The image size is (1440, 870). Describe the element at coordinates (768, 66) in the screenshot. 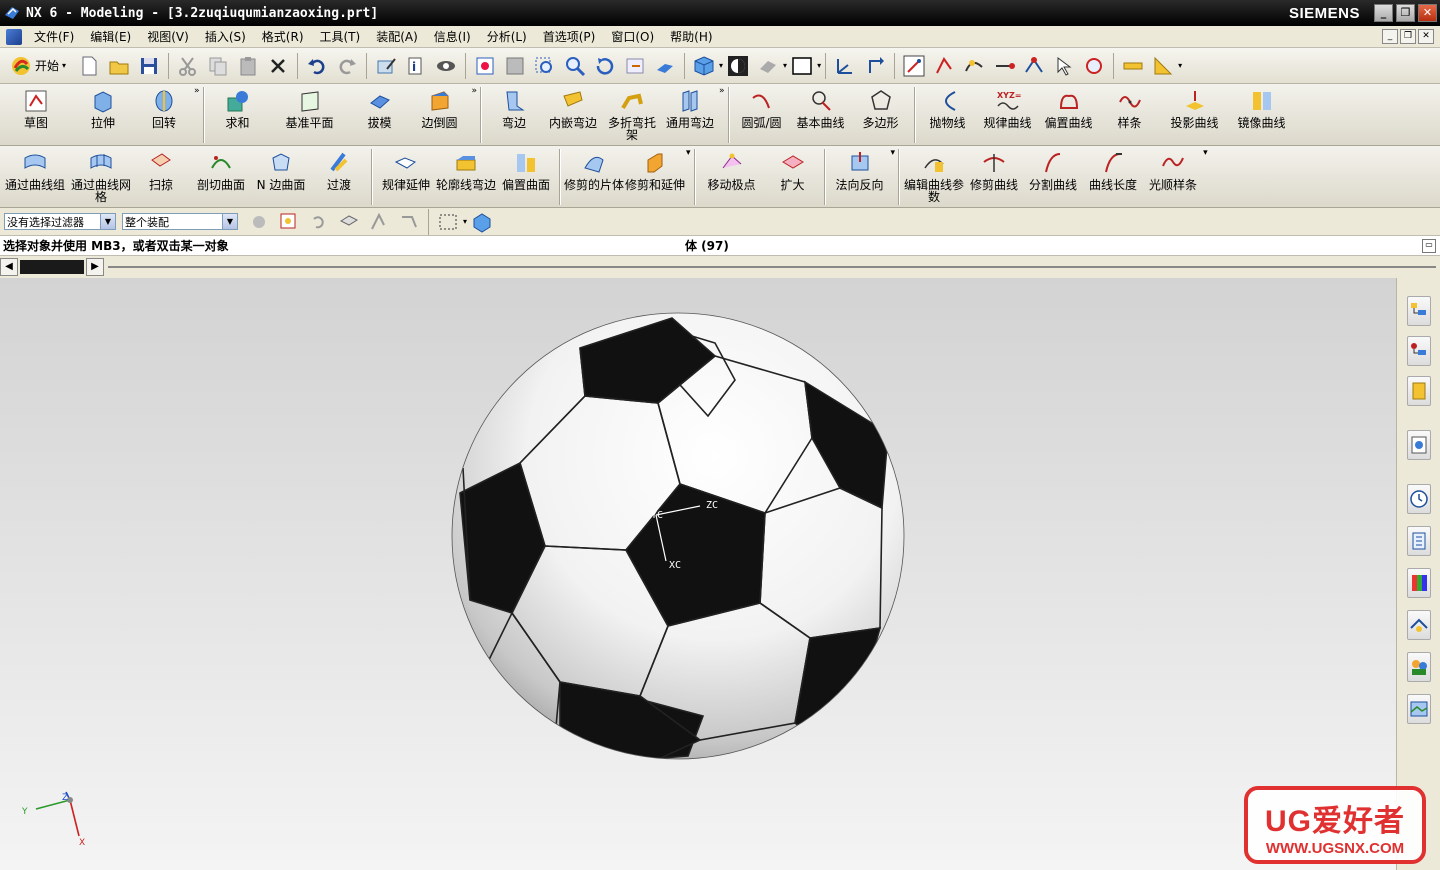

I see `shaded-face-icon` at that location.